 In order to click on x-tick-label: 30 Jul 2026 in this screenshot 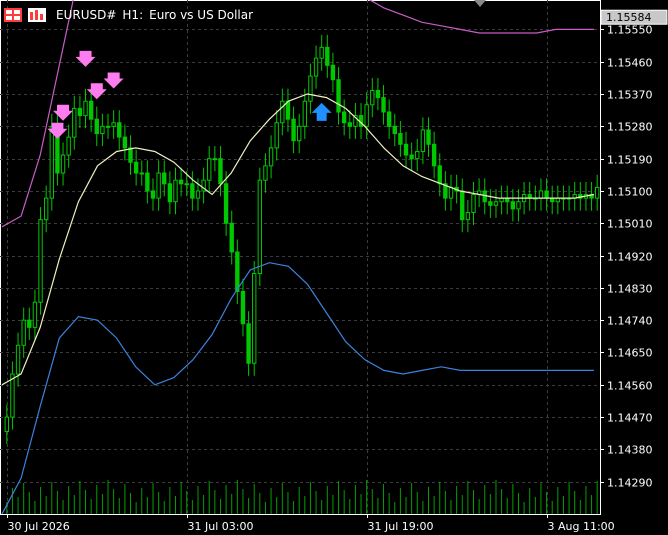, I will do `click(39, 526)`.